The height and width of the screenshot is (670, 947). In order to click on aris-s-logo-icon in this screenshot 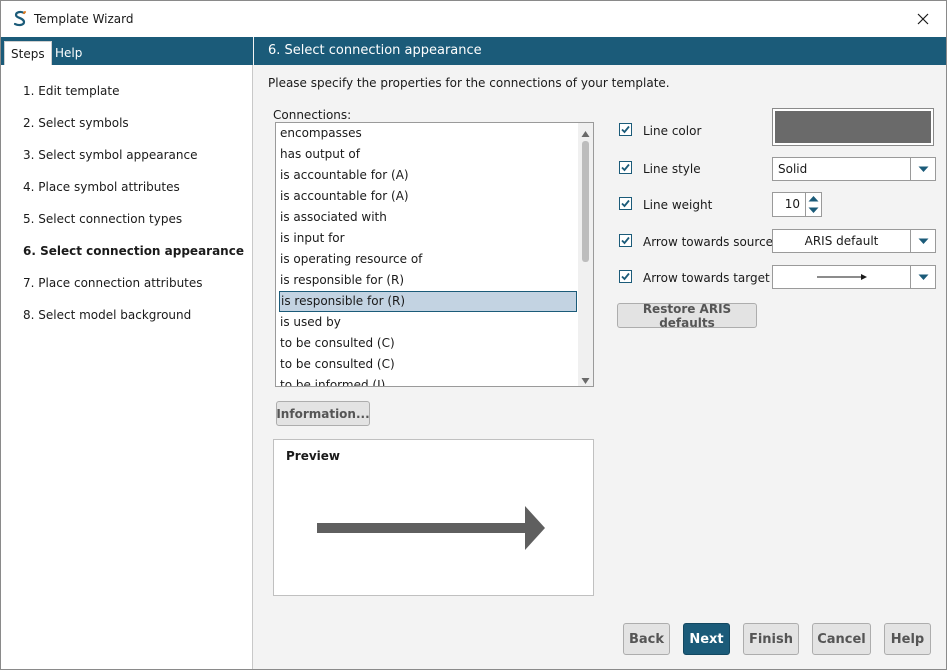, I will do `click(20, 19)`.